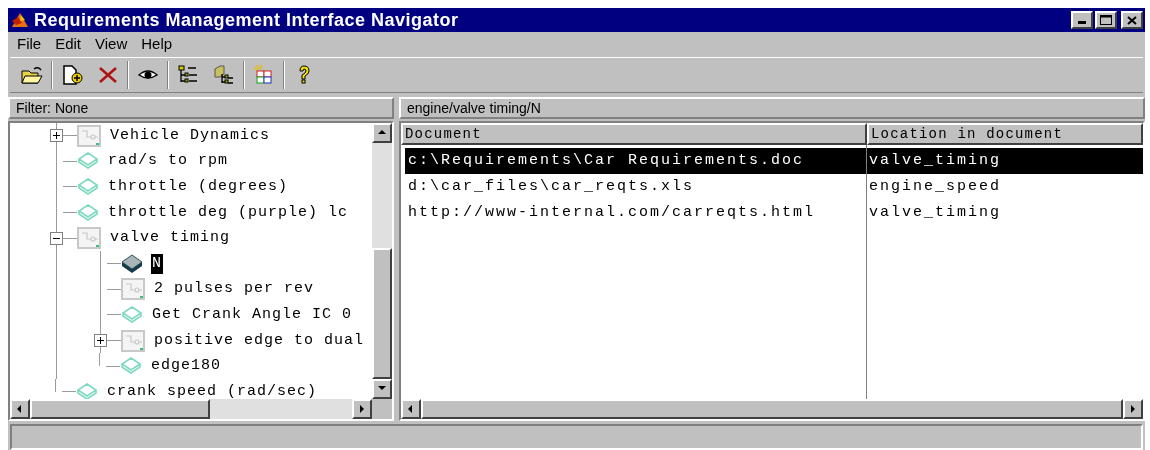  I want to click on triangle-icon, so click(1133, 409).